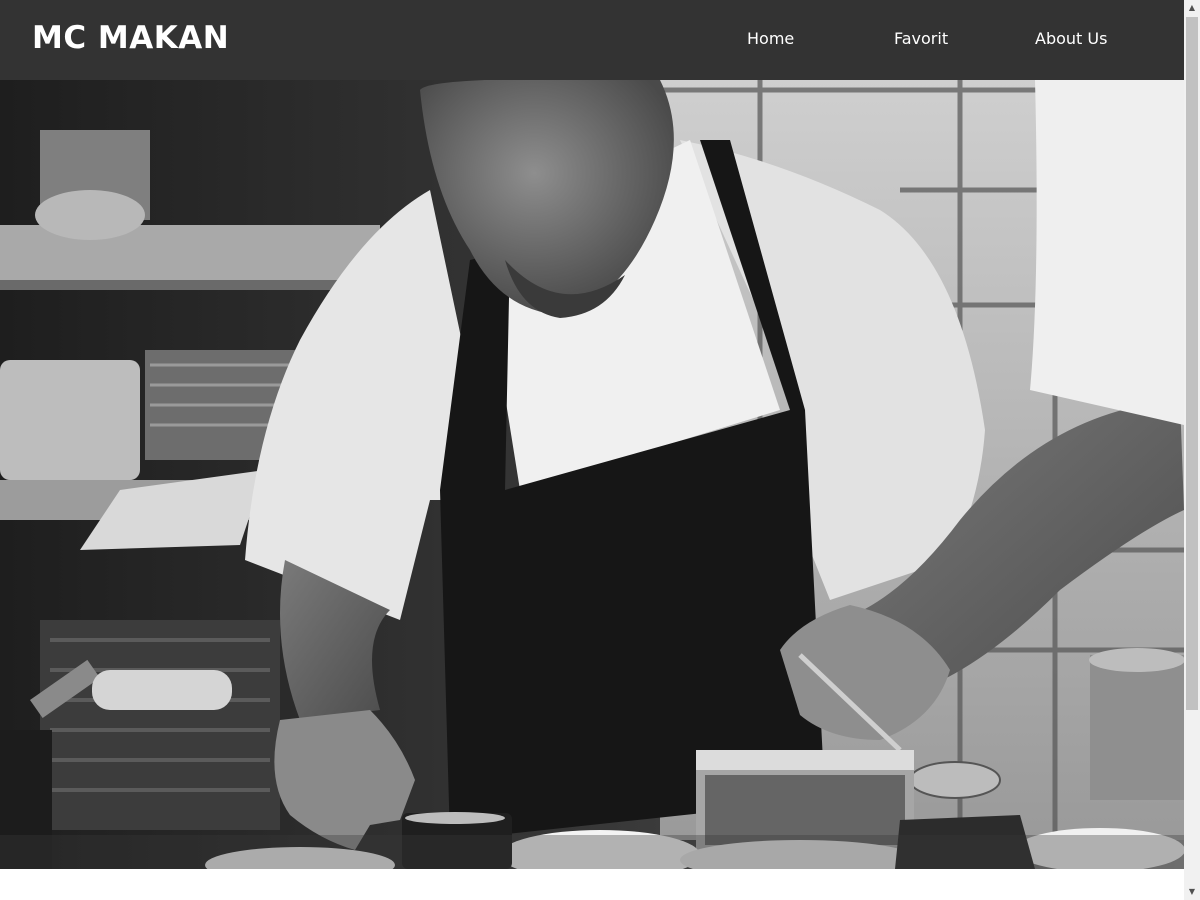 The width and height of the screenshot is (1200, 900). I want to click on scroll-down-arrow-icon: ▼, so click(1192, 892).